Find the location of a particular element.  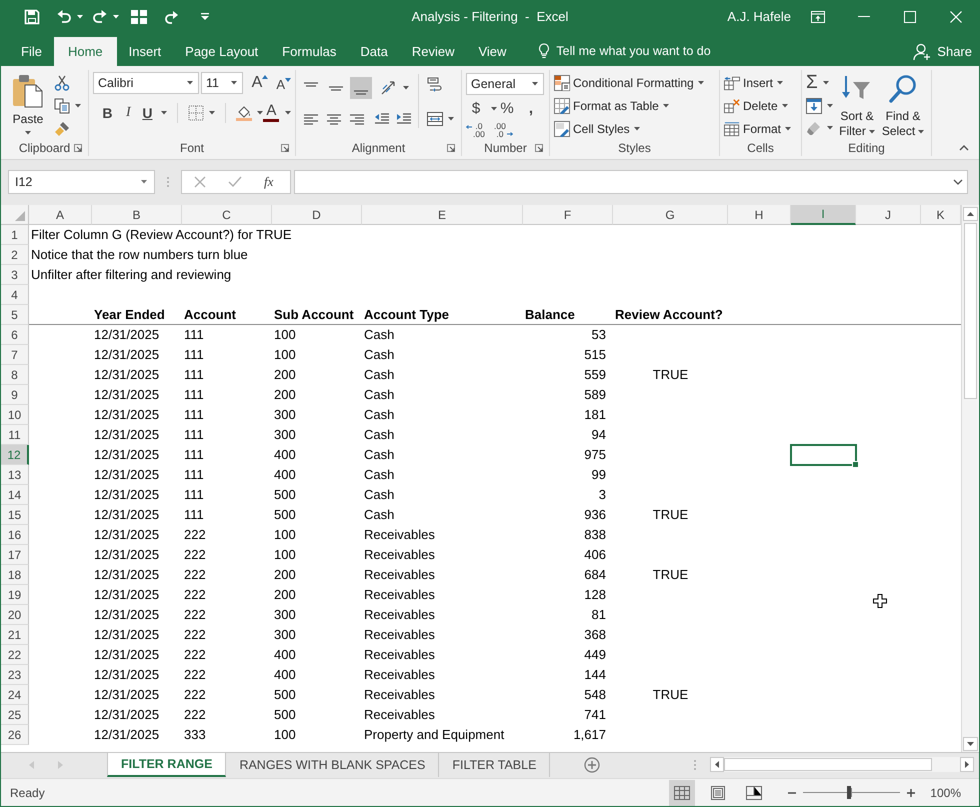

row-header: 20 is located at coordinates (15, 615).